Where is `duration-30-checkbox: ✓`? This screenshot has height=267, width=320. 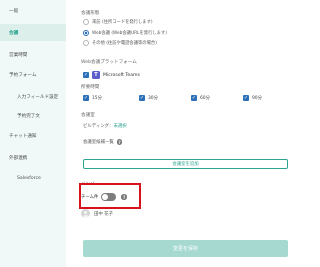 duration-30-checkbox: ✓ is located at coordinates (142, 98).